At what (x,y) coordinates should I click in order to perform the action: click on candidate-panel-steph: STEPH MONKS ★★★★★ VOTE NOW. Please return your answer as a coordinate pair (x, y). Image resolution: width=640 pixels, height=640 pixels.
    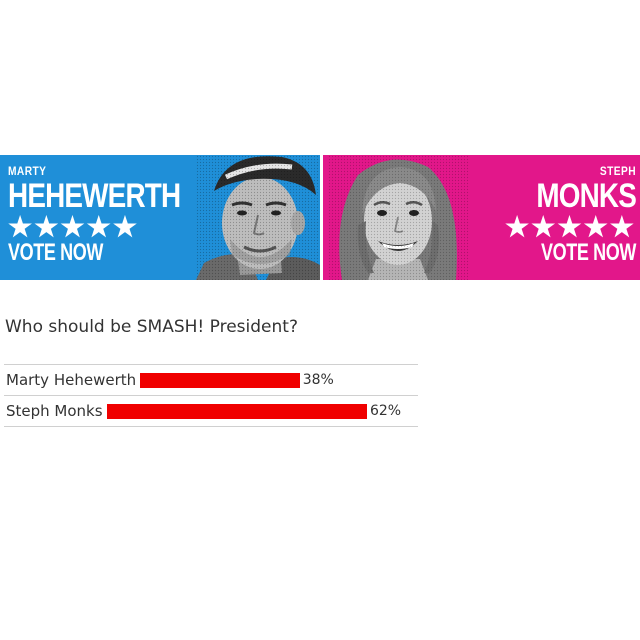
    Looking at the image, I should click on (481, 217).